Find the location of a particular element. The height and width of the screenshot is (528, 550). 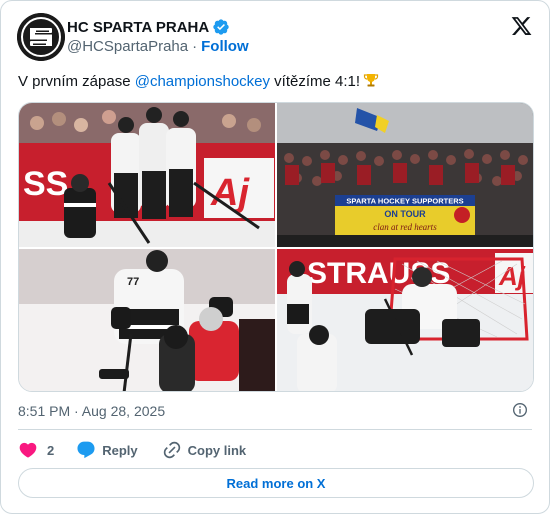

tweet-text-start: V prvním zápase is located at coordinates (76, 81).